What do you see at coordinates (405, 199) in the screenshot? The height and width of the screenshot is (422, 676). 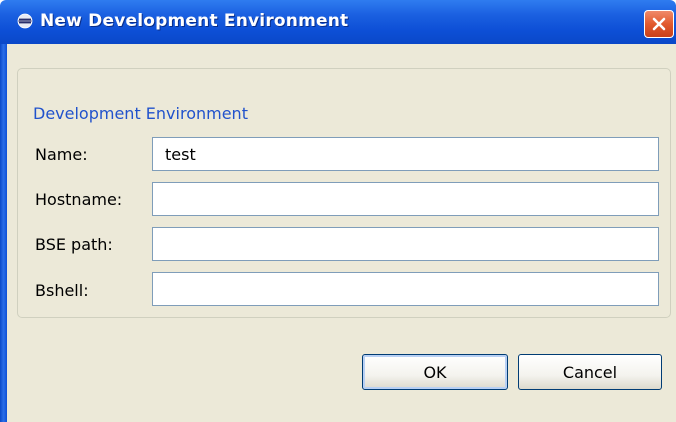 I see `hostname-field` at bounding box center [405, 199].